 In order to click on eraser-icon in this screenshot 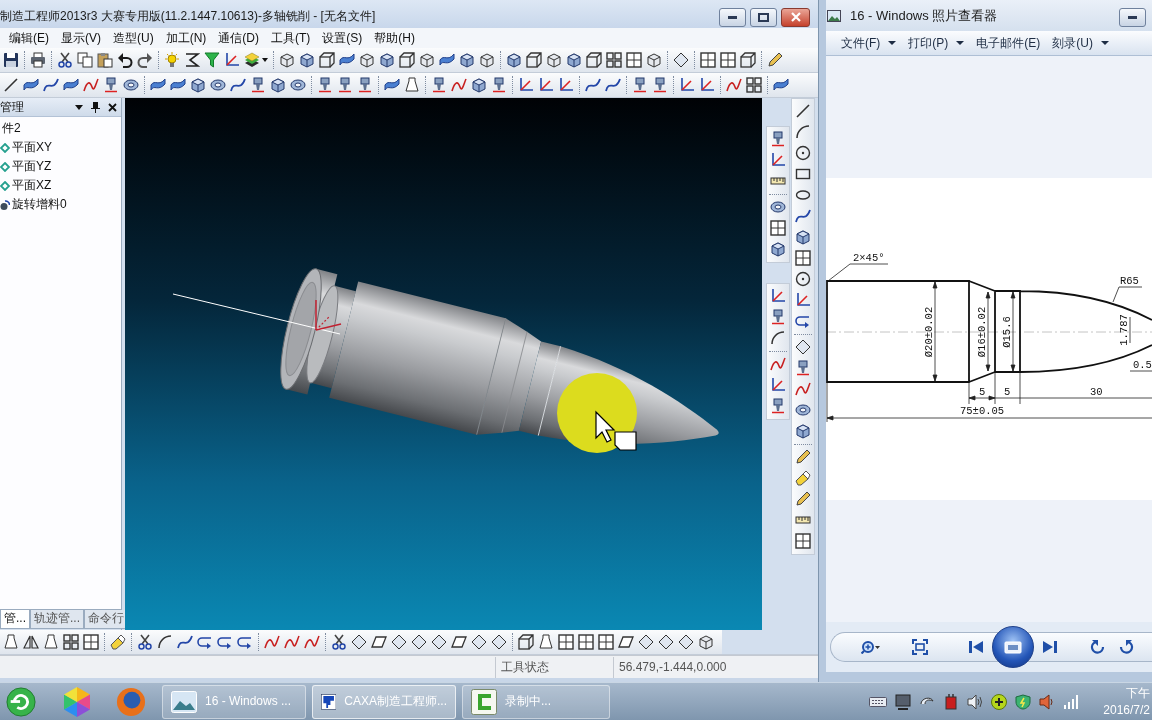, I will do `click(803, 478)`.